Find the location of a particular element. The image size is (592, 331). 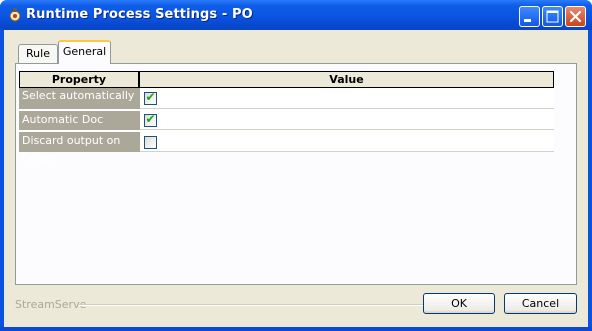

property-name-select-automatically: Select automatically is located at coordinates (79, 98).